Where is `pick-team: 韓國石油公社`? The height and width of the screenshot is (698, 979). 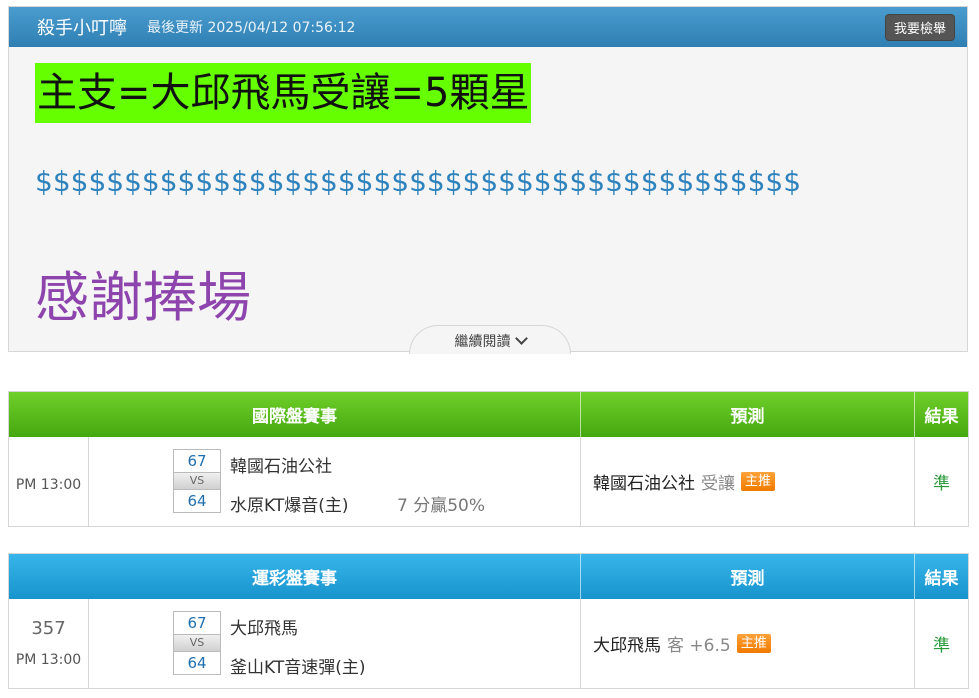 pick-team: 韓國石油公社 is located at coordinates (644, 484).